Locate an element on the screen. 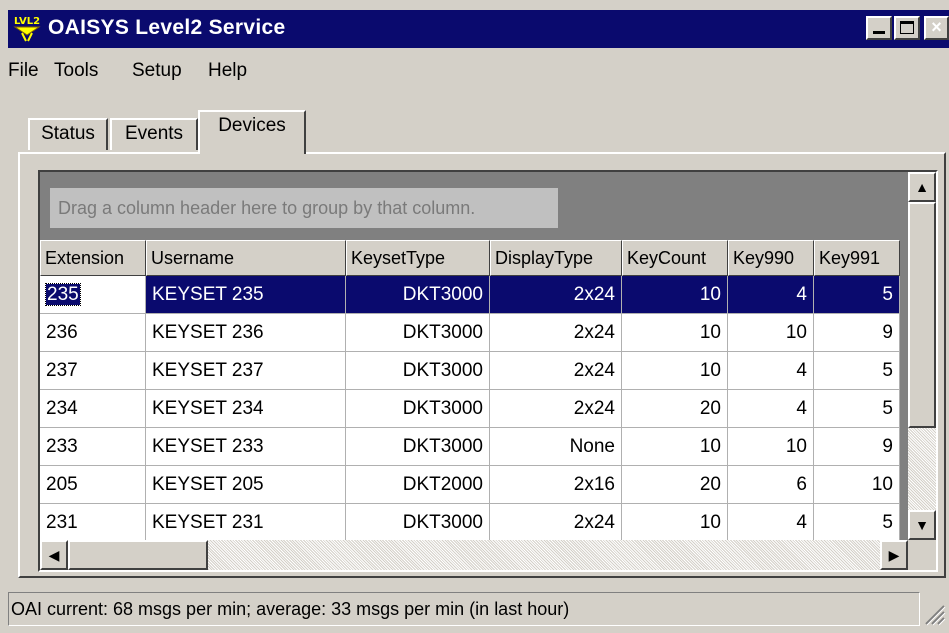 Image resolution: width=949 pixels, height=633 pixels. minimize-button is located at coordinates (879, 28).